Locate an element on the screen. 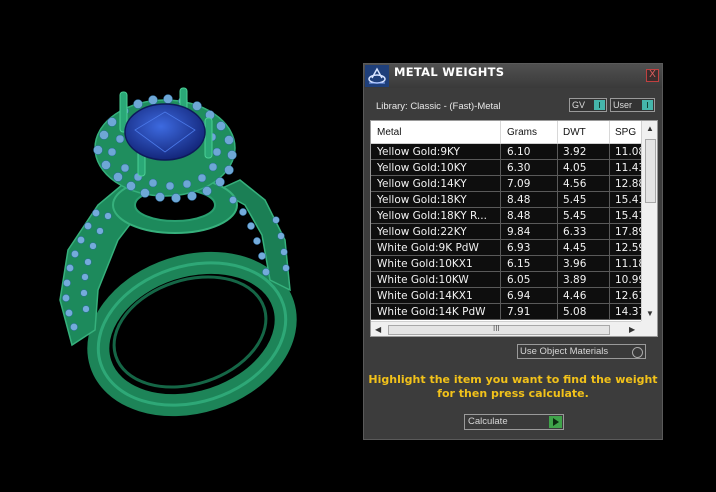  dwt-cell: 3.89 is located at coordinates (575, 280).